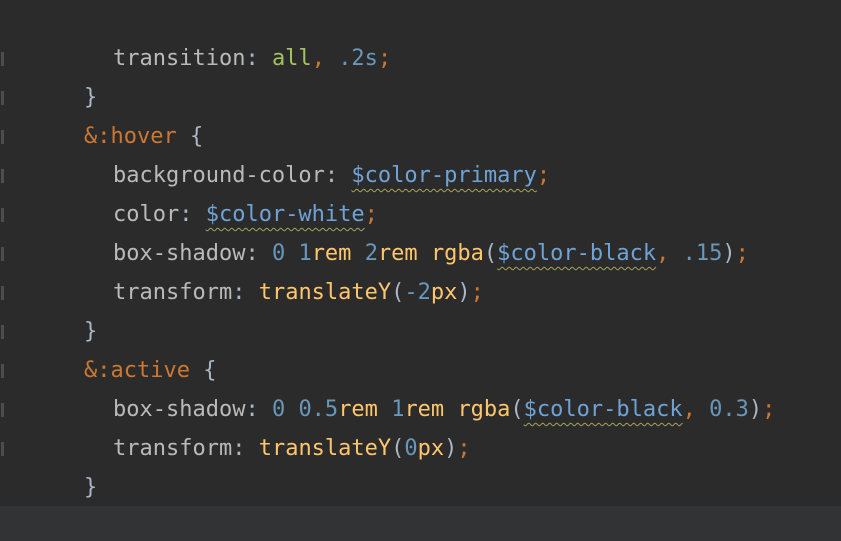 The width and height of the screenshot is (841, 541). I want to click on number: 0, so click(411, 448).